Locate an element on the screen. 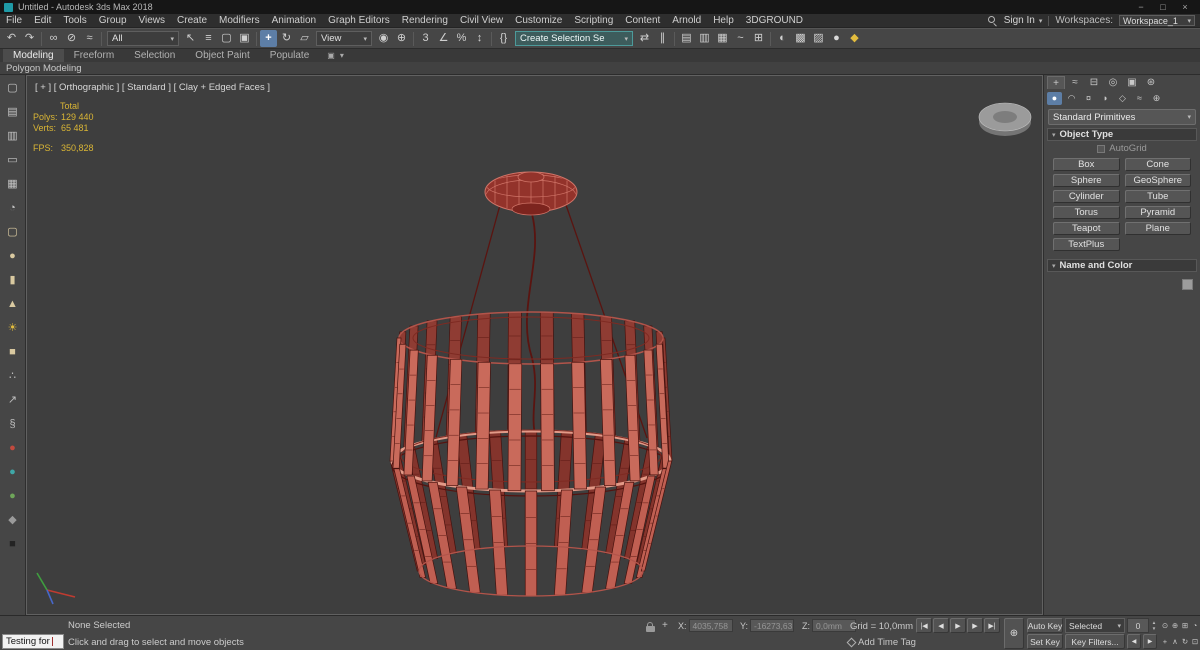  previous-frame-icon: ◀ is located at coordinates (941, 625).